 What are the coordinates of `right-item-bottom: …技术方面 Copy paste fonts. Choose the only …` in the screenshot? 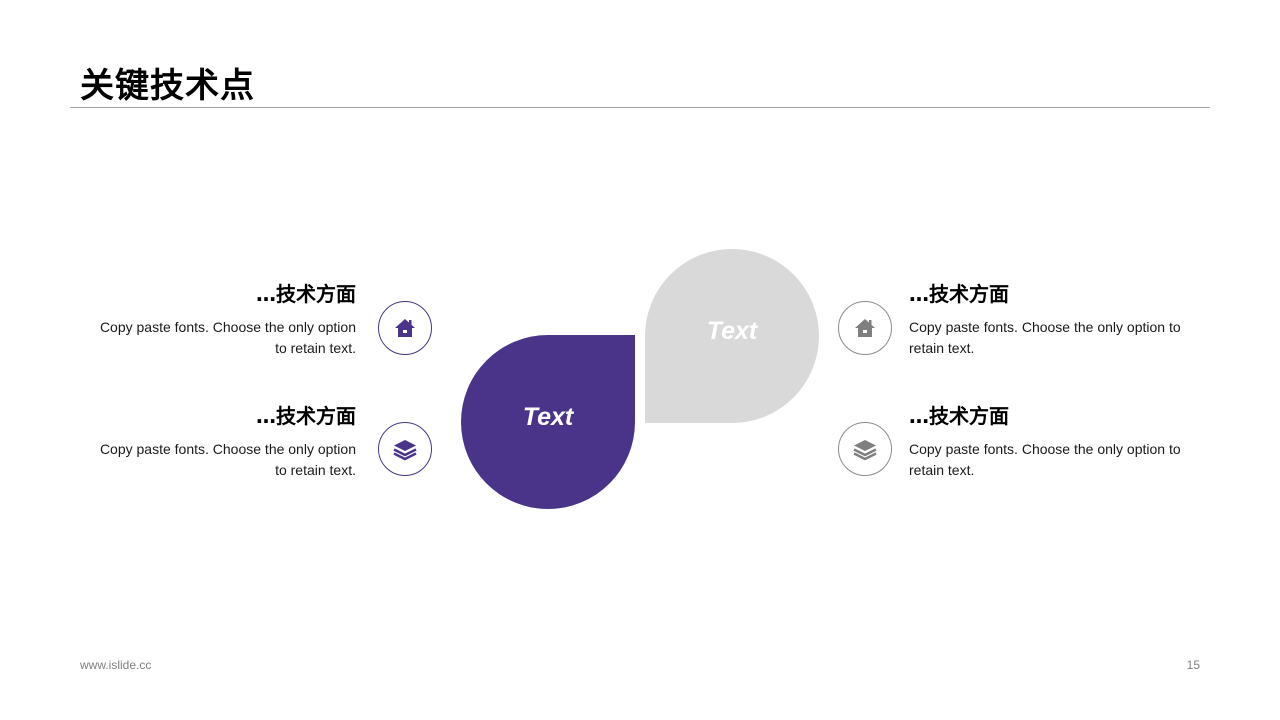 It's located at (1054, 442).